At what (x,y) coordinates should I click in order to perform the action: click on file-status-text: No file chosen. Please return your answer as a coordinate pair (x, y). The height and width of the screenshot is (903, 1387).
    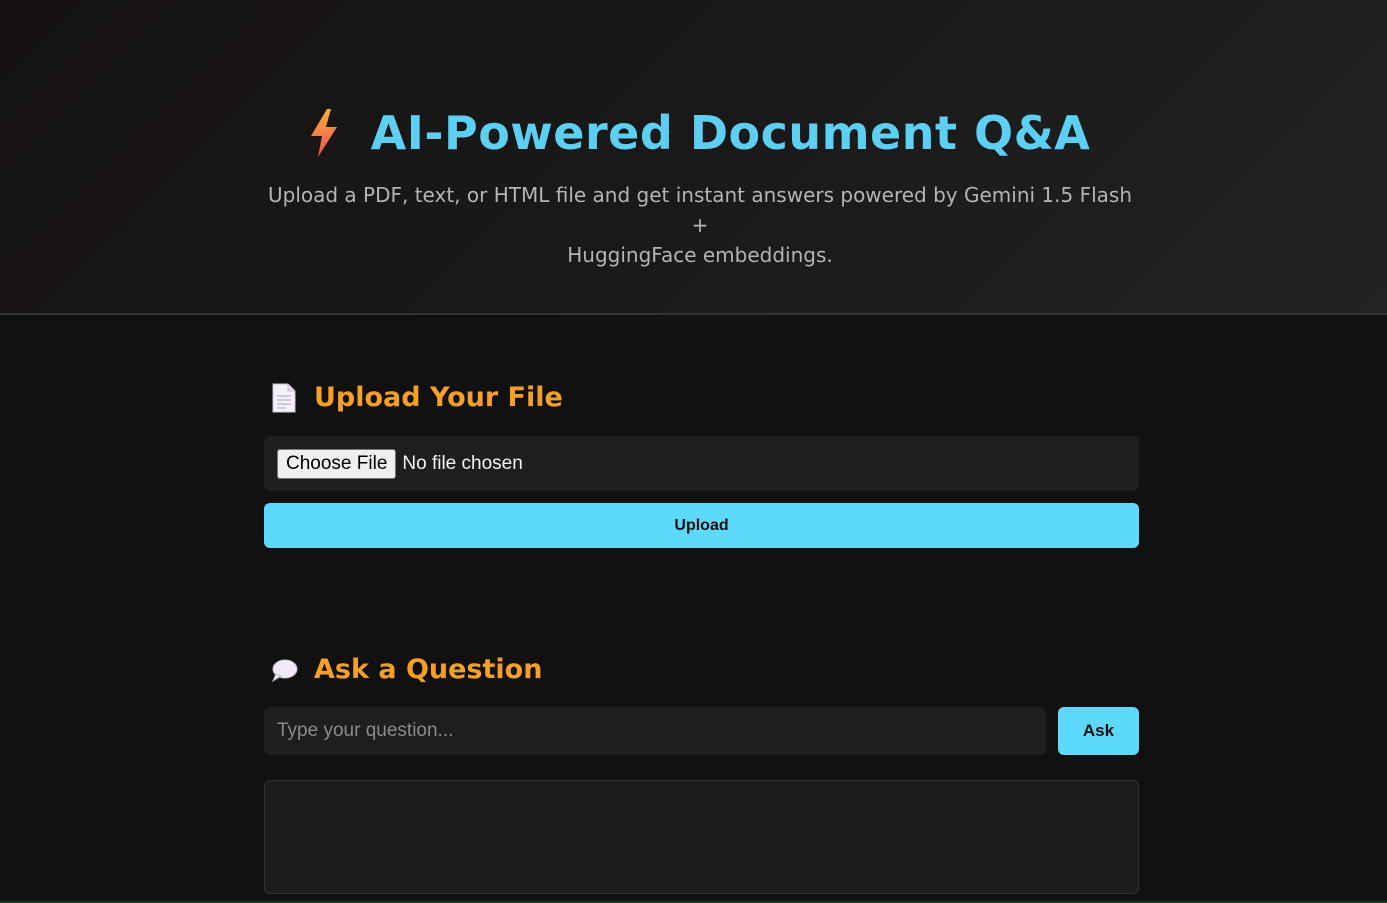
    Looking at the image, I should click on (462, 463).